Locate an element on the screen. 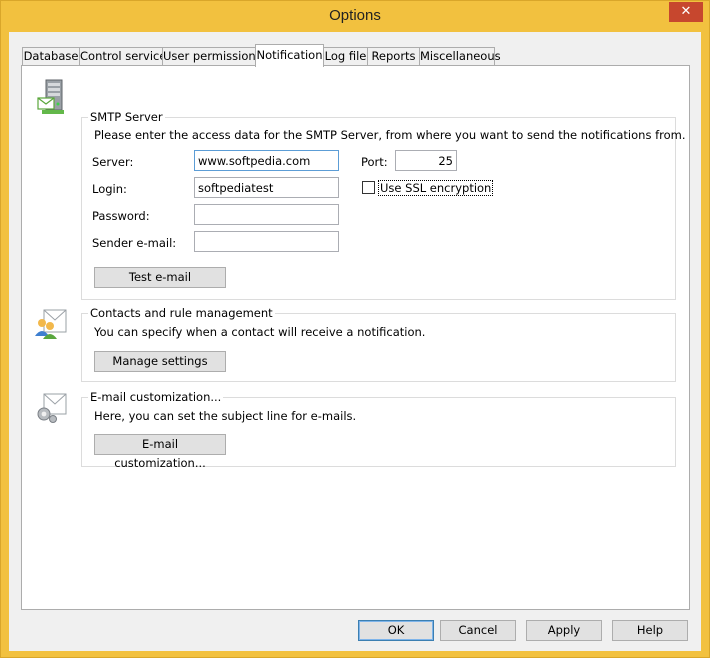 This screenshot has width=710, height=658. ssl-checkbox is located at coordinates (368, 187).